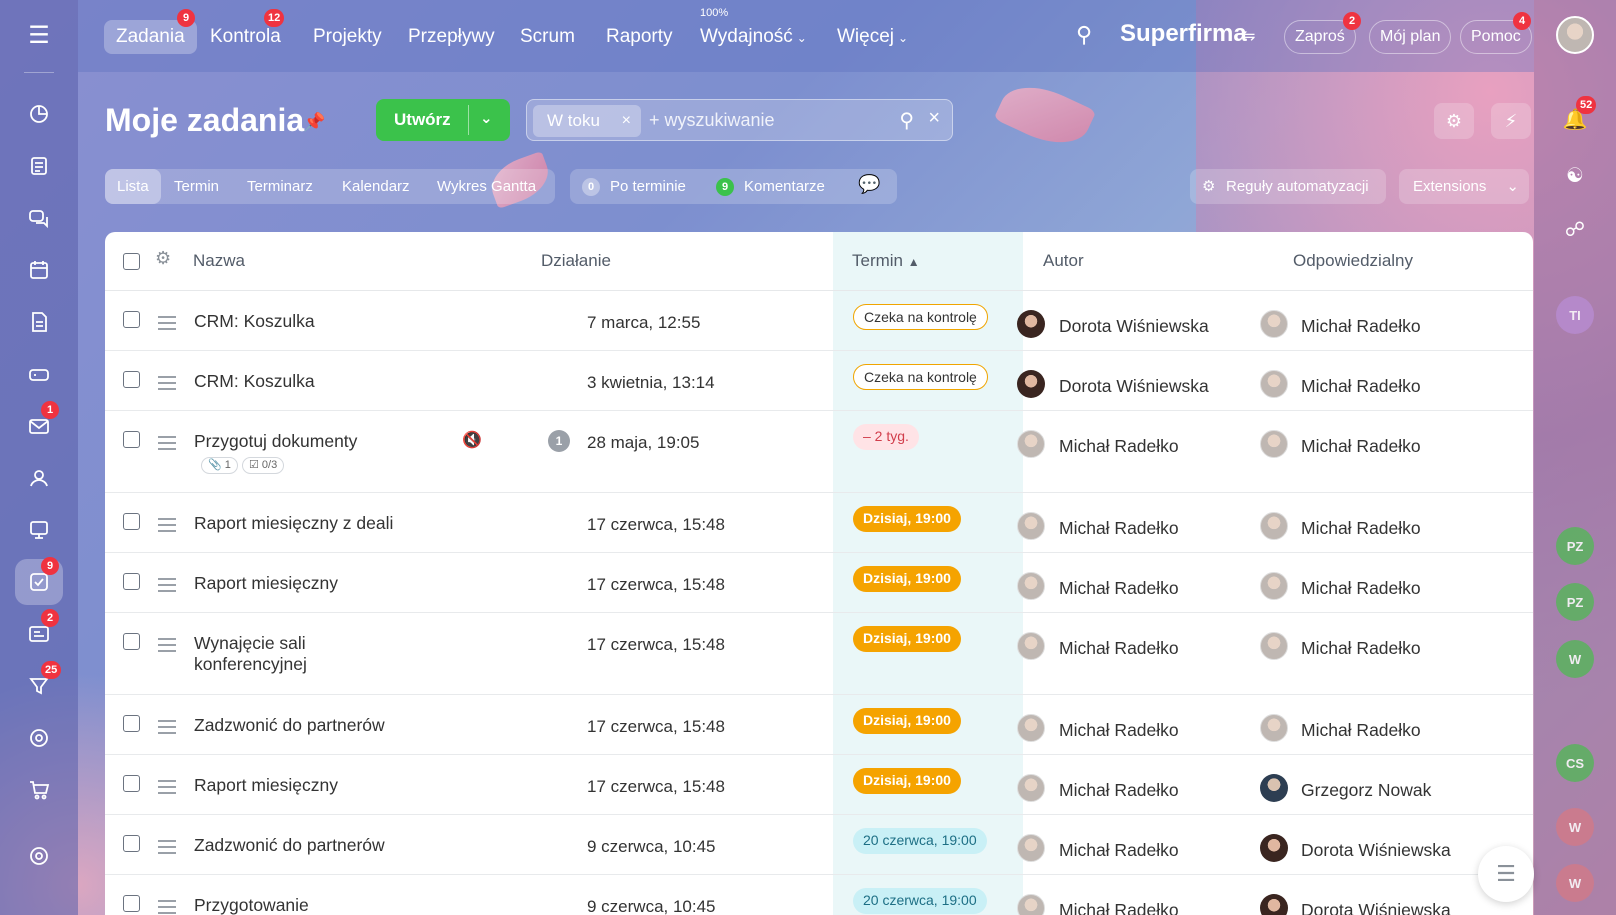  I want to click on header-deadline: Termin ▲, so click(886, 261).